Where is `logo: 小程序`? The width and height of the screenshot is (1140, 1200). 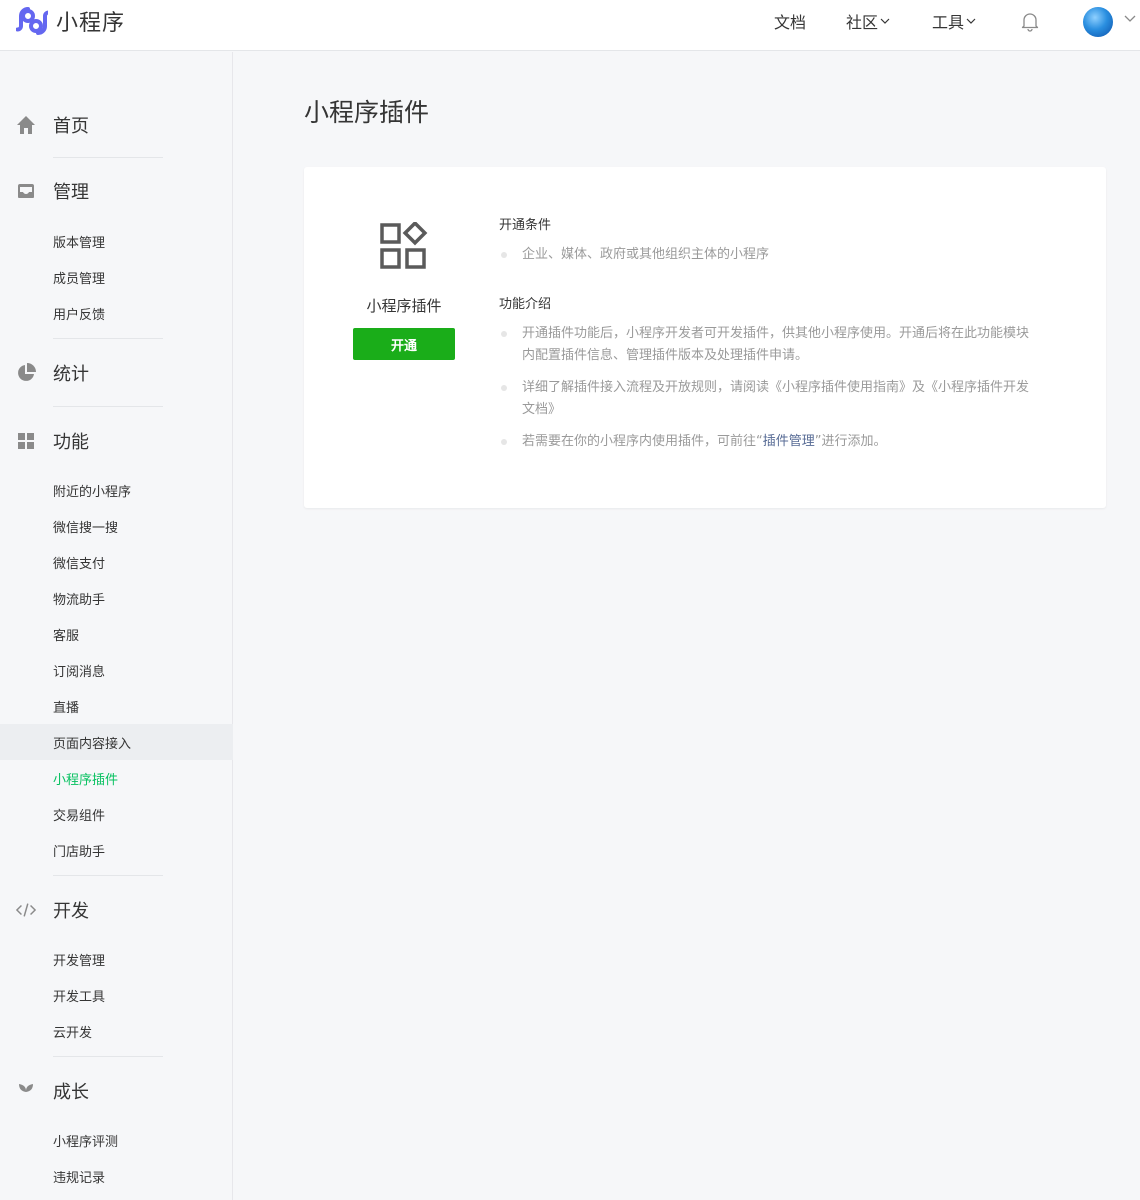
logo: 小程序 is located at coordinates (70, 21).